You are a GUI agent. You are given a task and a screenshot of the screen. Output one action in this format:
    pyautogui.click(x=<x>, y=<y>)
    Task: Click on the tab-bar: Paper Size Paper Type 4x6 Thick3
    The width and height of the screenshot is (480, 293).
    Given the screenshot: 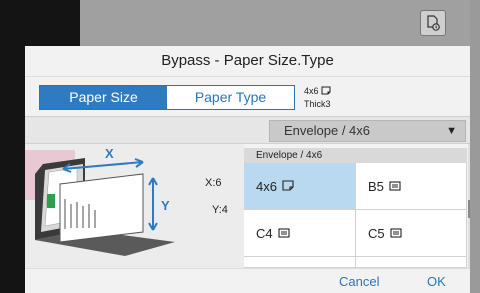 What is the action you would take?
    pyautogui.click(x=247, y=96)
    